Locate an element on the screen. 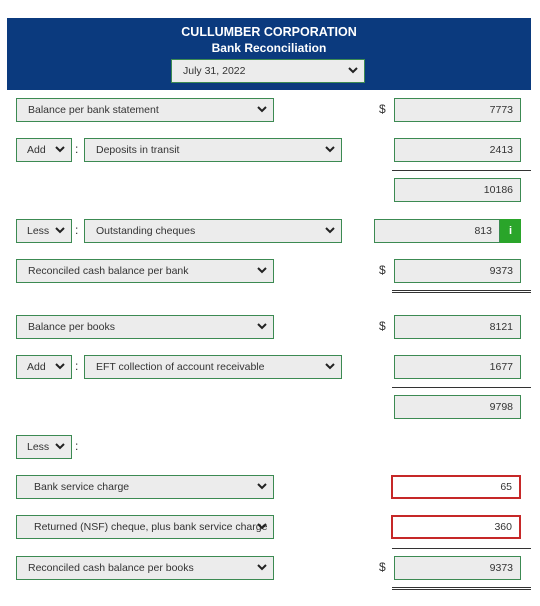 This screenshot has height=606, width=540. item-label: Bank service charge is located at coordinates (82, 487).